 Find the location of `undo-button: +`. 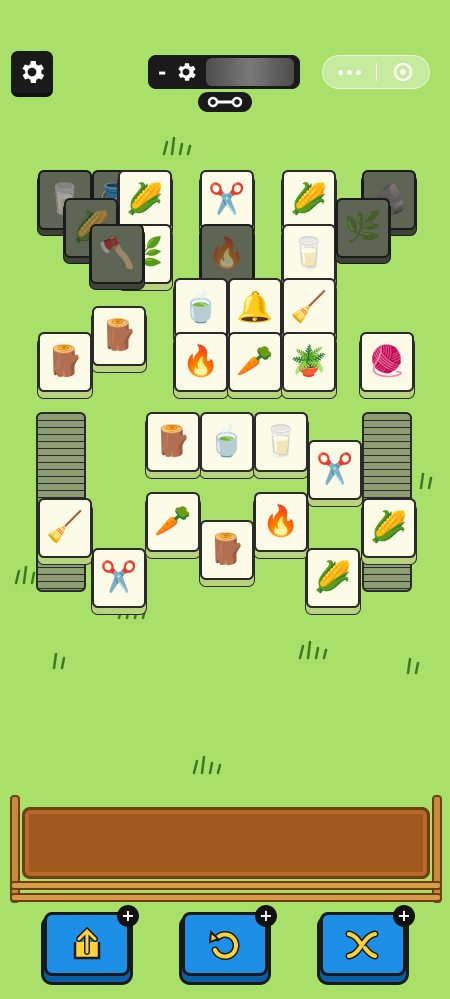

undo-button: + is located at coordinates (229, 940).